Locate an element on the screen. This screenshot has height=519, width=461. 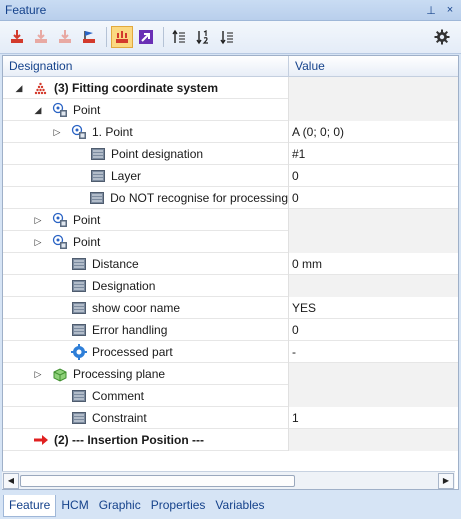
table-row: Designation is located at coordinates (230, 286).